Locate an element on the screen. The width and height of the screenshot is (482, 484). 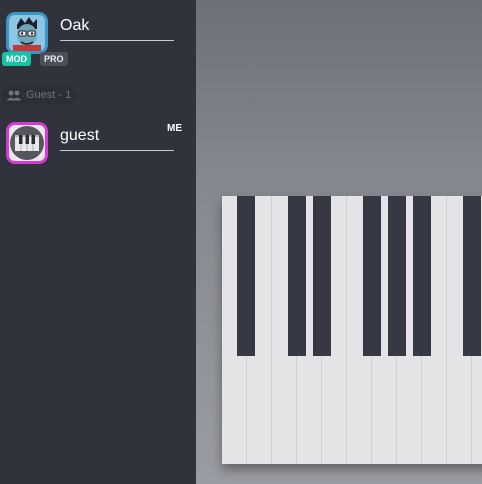
guest-group-label: Guest - 1 is located at coordinates (40, 95).